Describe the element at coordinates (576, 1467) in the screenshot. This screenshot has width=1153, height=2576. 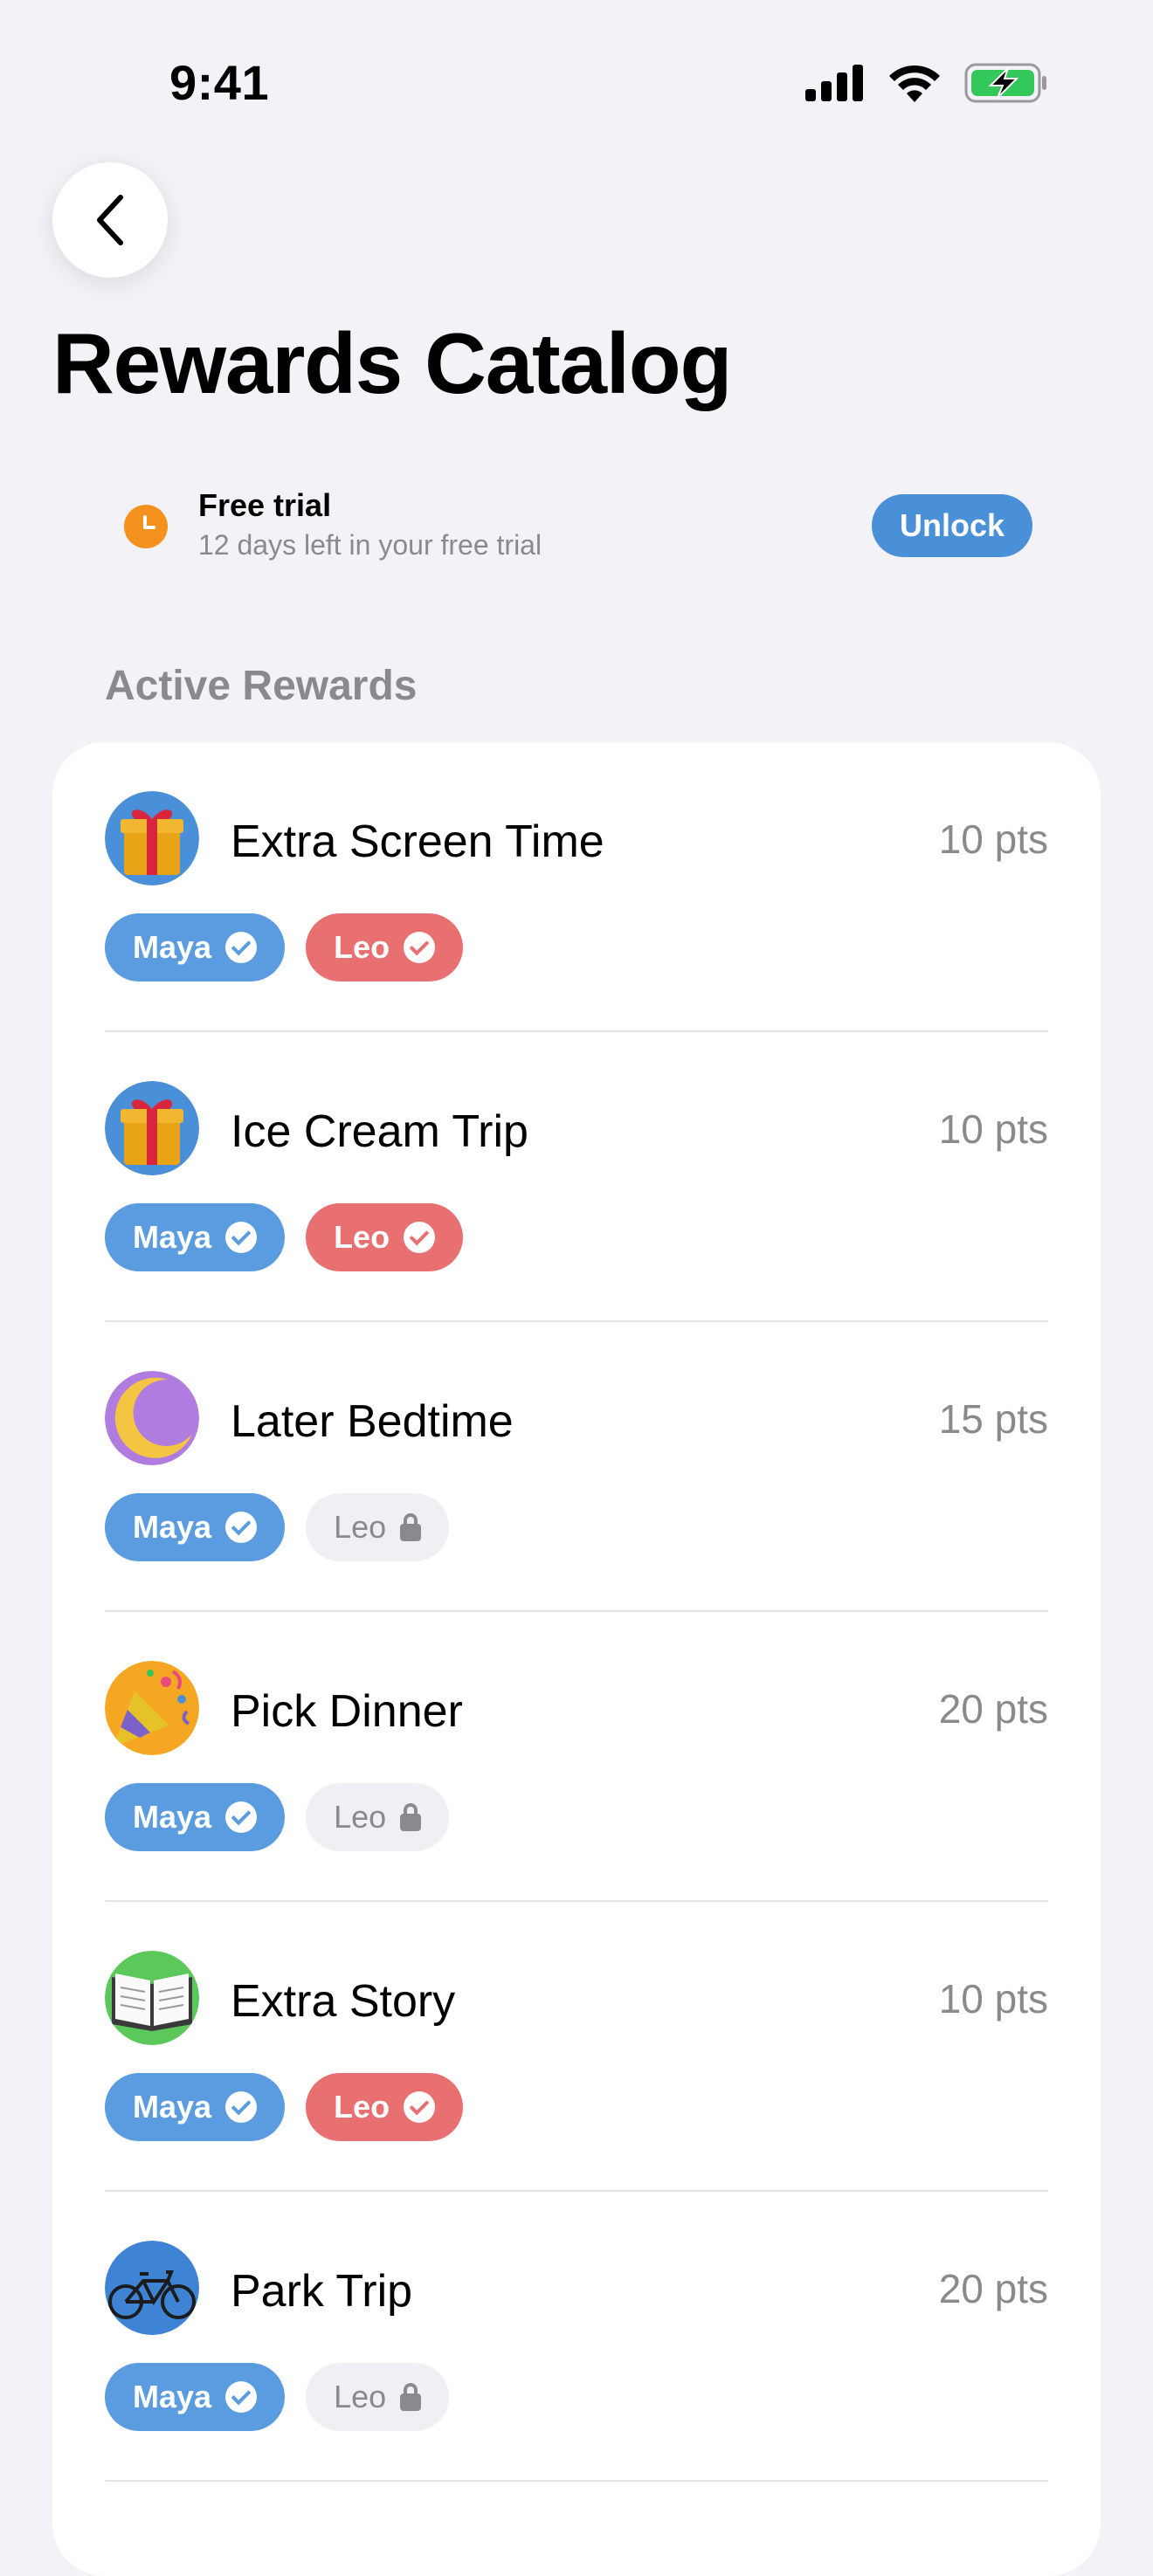
I see `reward-row: Later Bedtime 15 pts Maya Leo` at that location.